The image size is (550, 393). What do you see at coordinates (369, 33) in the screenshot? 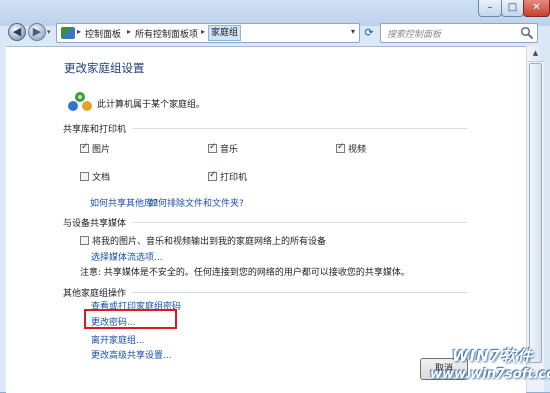
I see `refresh-icon: ⟳` at bounding box center [369, 33].